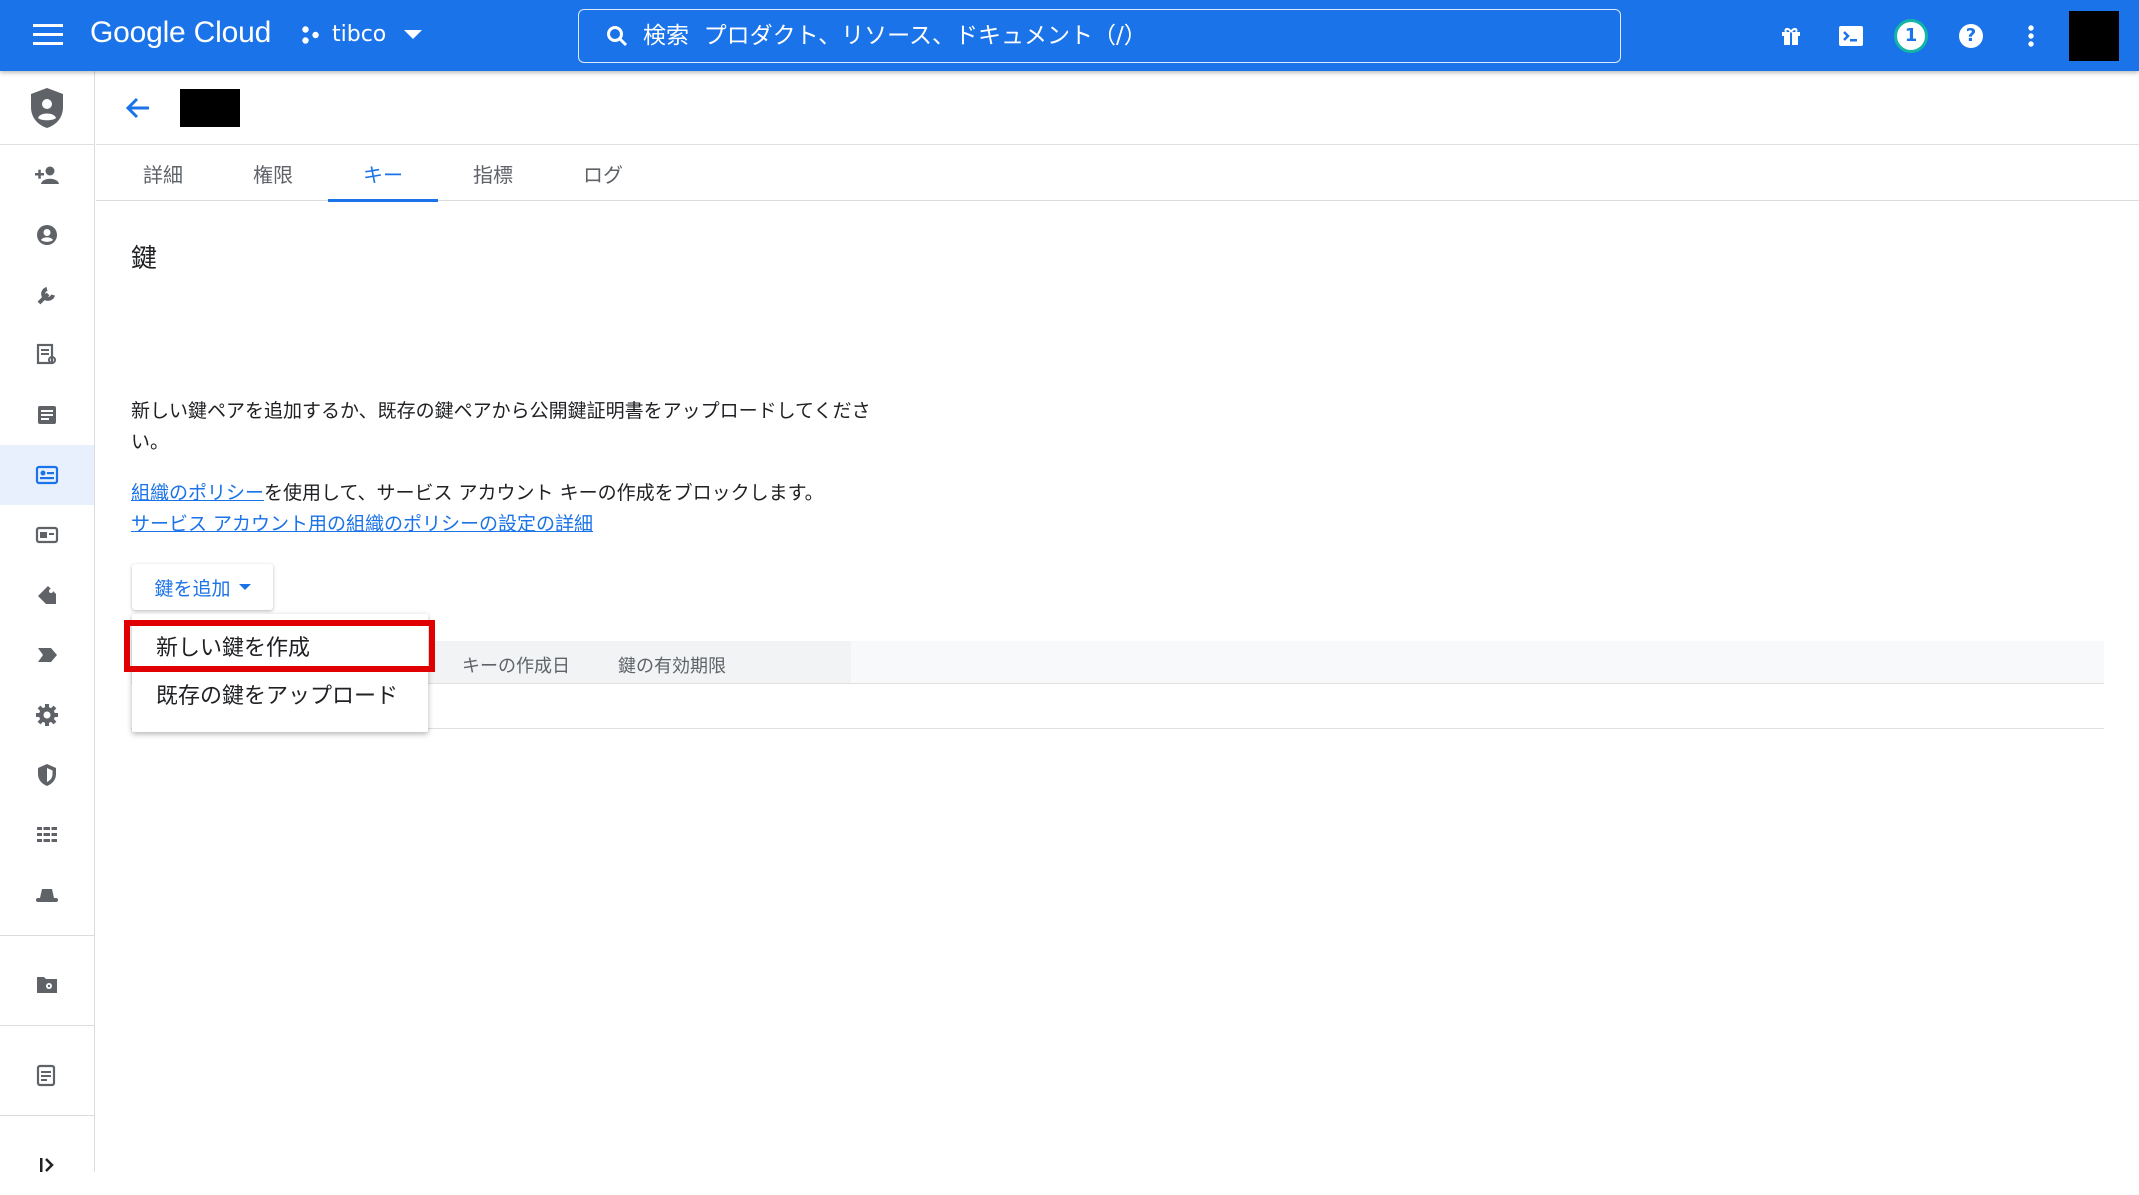 The height and width of the screenshot is (1195, 2139). Describe the element at coordinates (1093, 36) in the screenshot. I see `search-input` at that location.